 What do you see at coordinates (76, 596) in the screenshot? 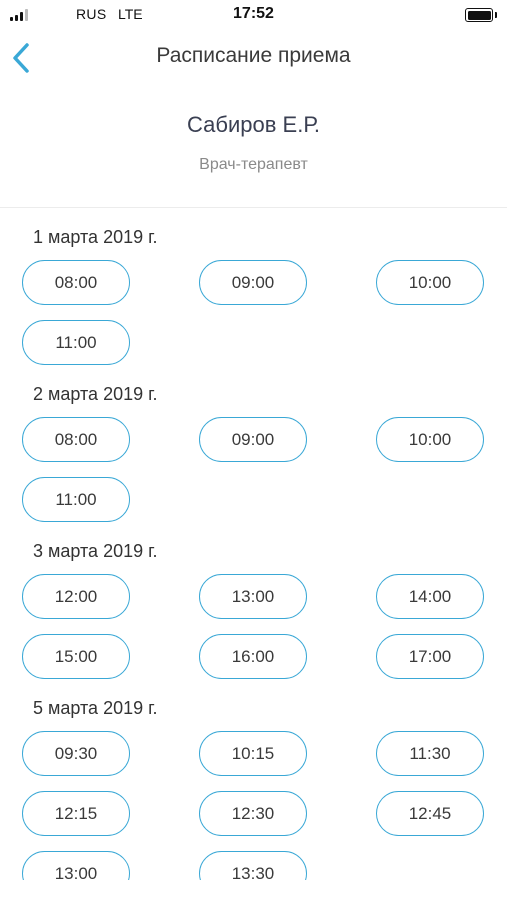
I see `time-slot-button: 12:00` at bounding box center [76, 596].